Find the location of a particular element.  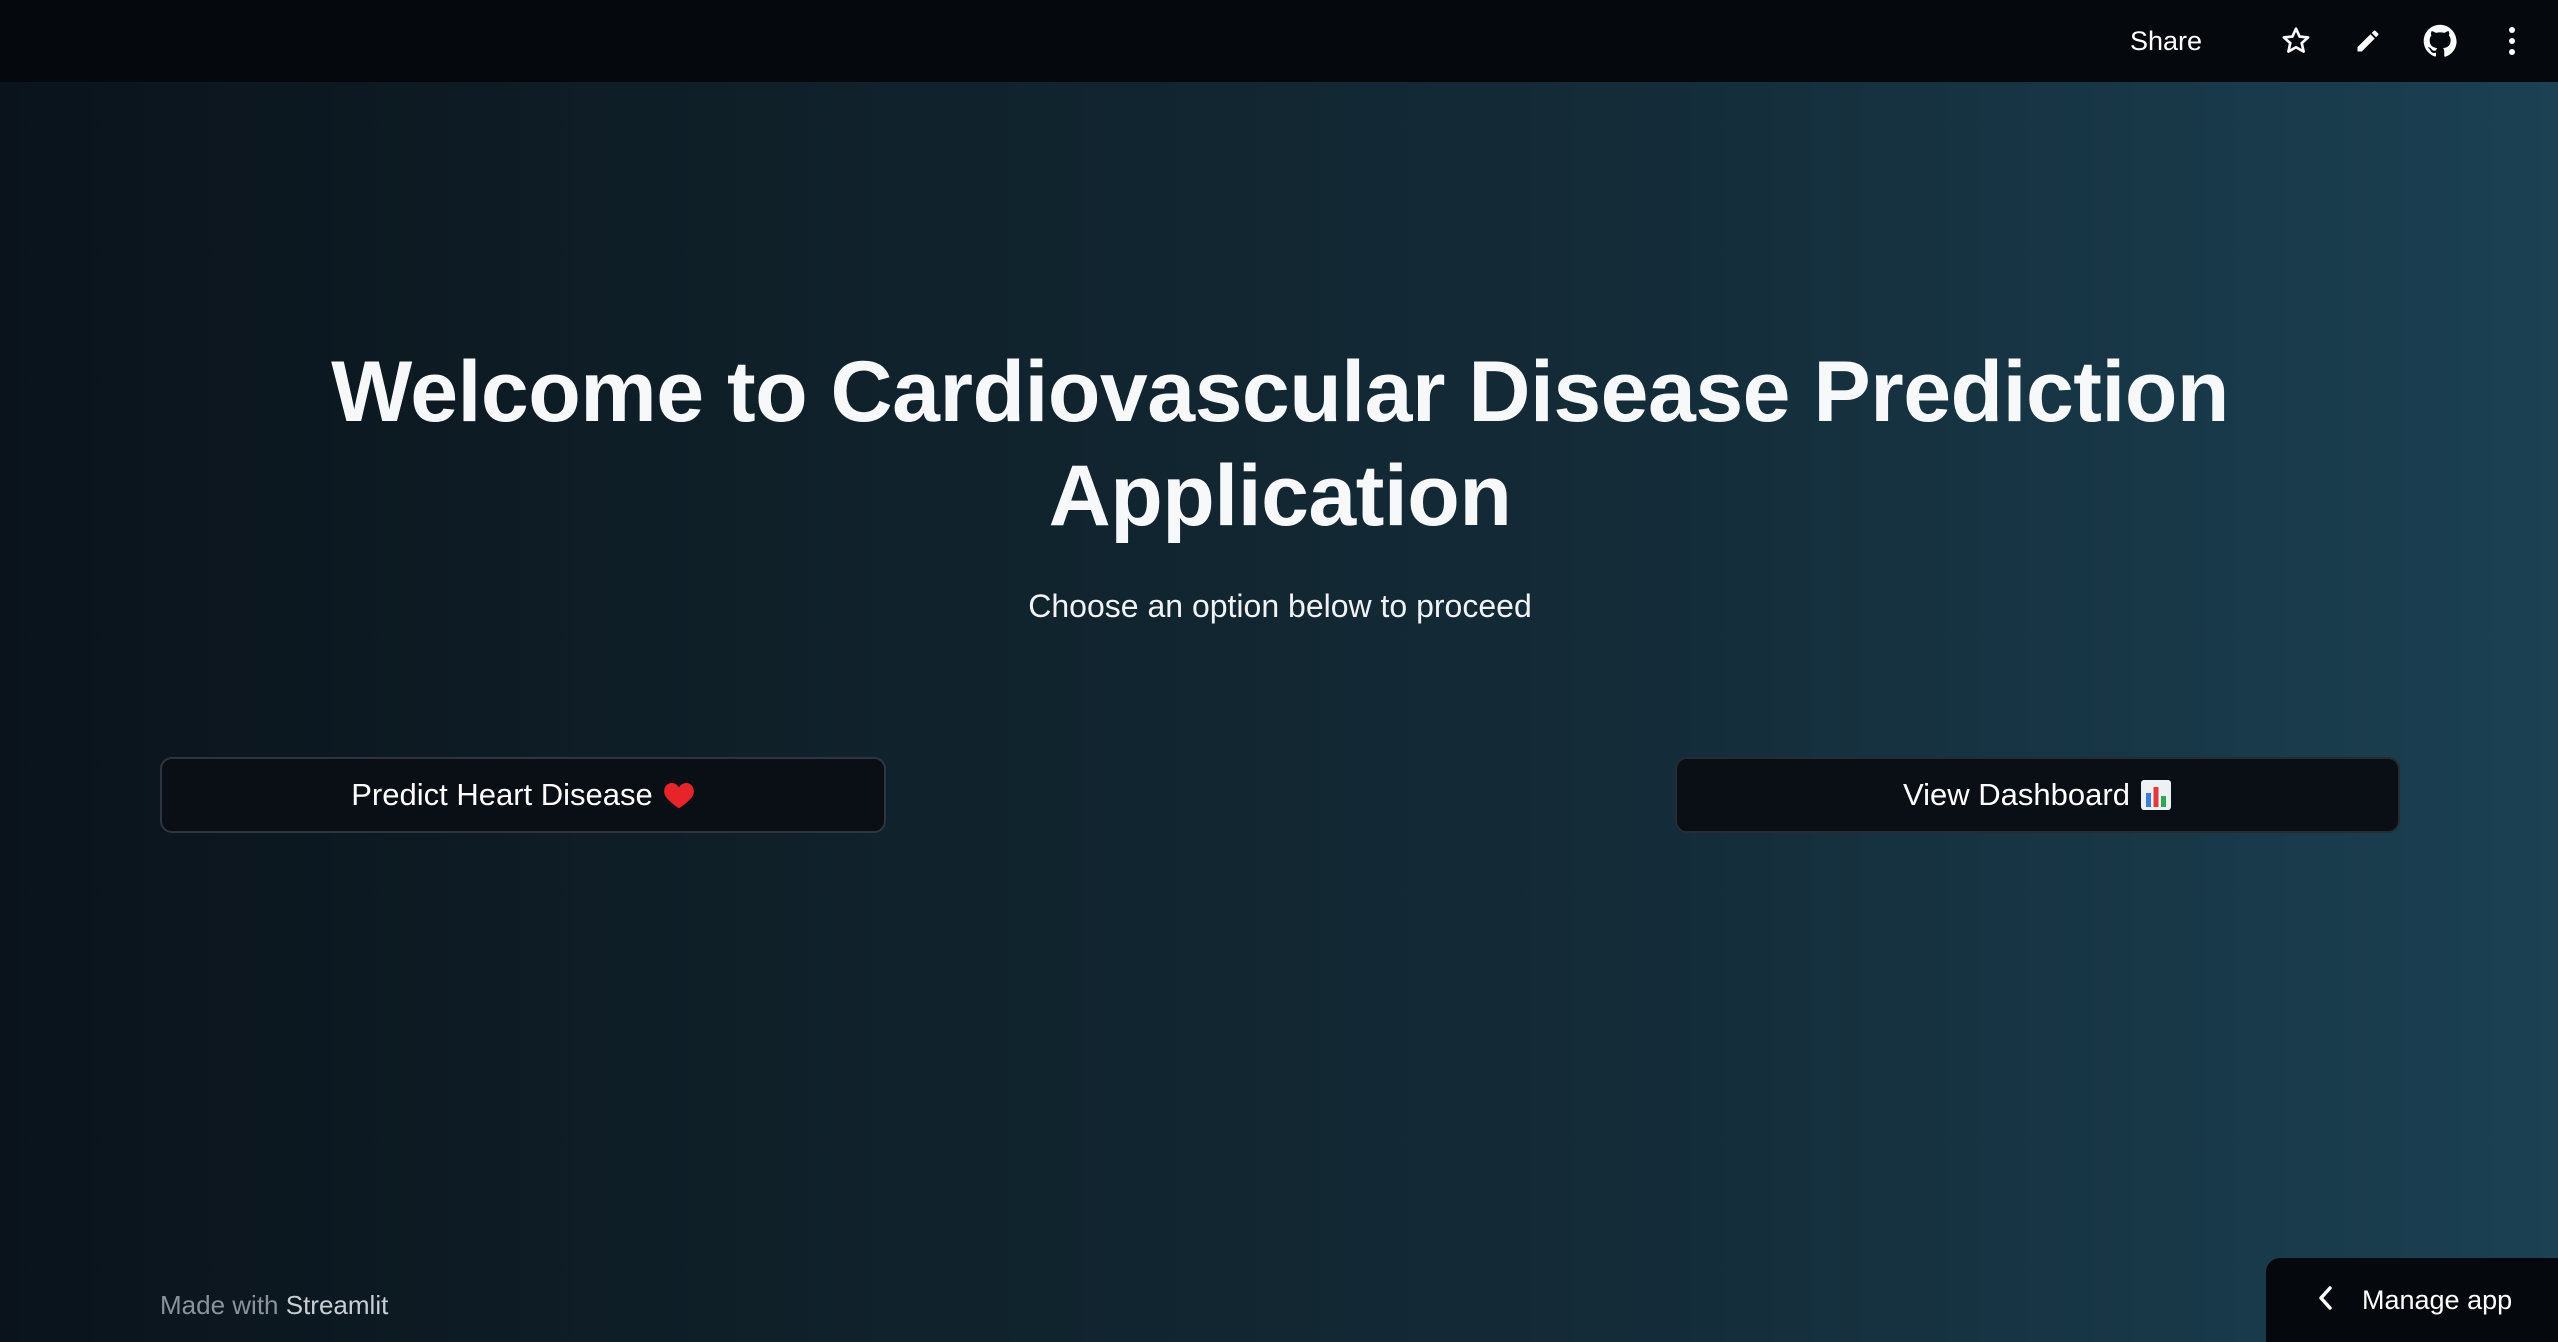

made-with-streamlit-footer: Made with Streamlit is located at coordinates (274, 1305).